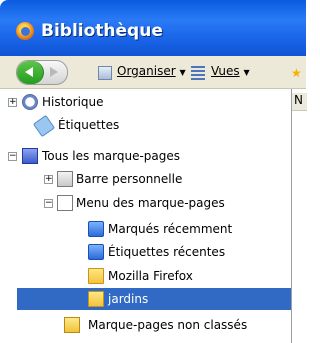  I want to click on column-header: N, so click(299, 102).